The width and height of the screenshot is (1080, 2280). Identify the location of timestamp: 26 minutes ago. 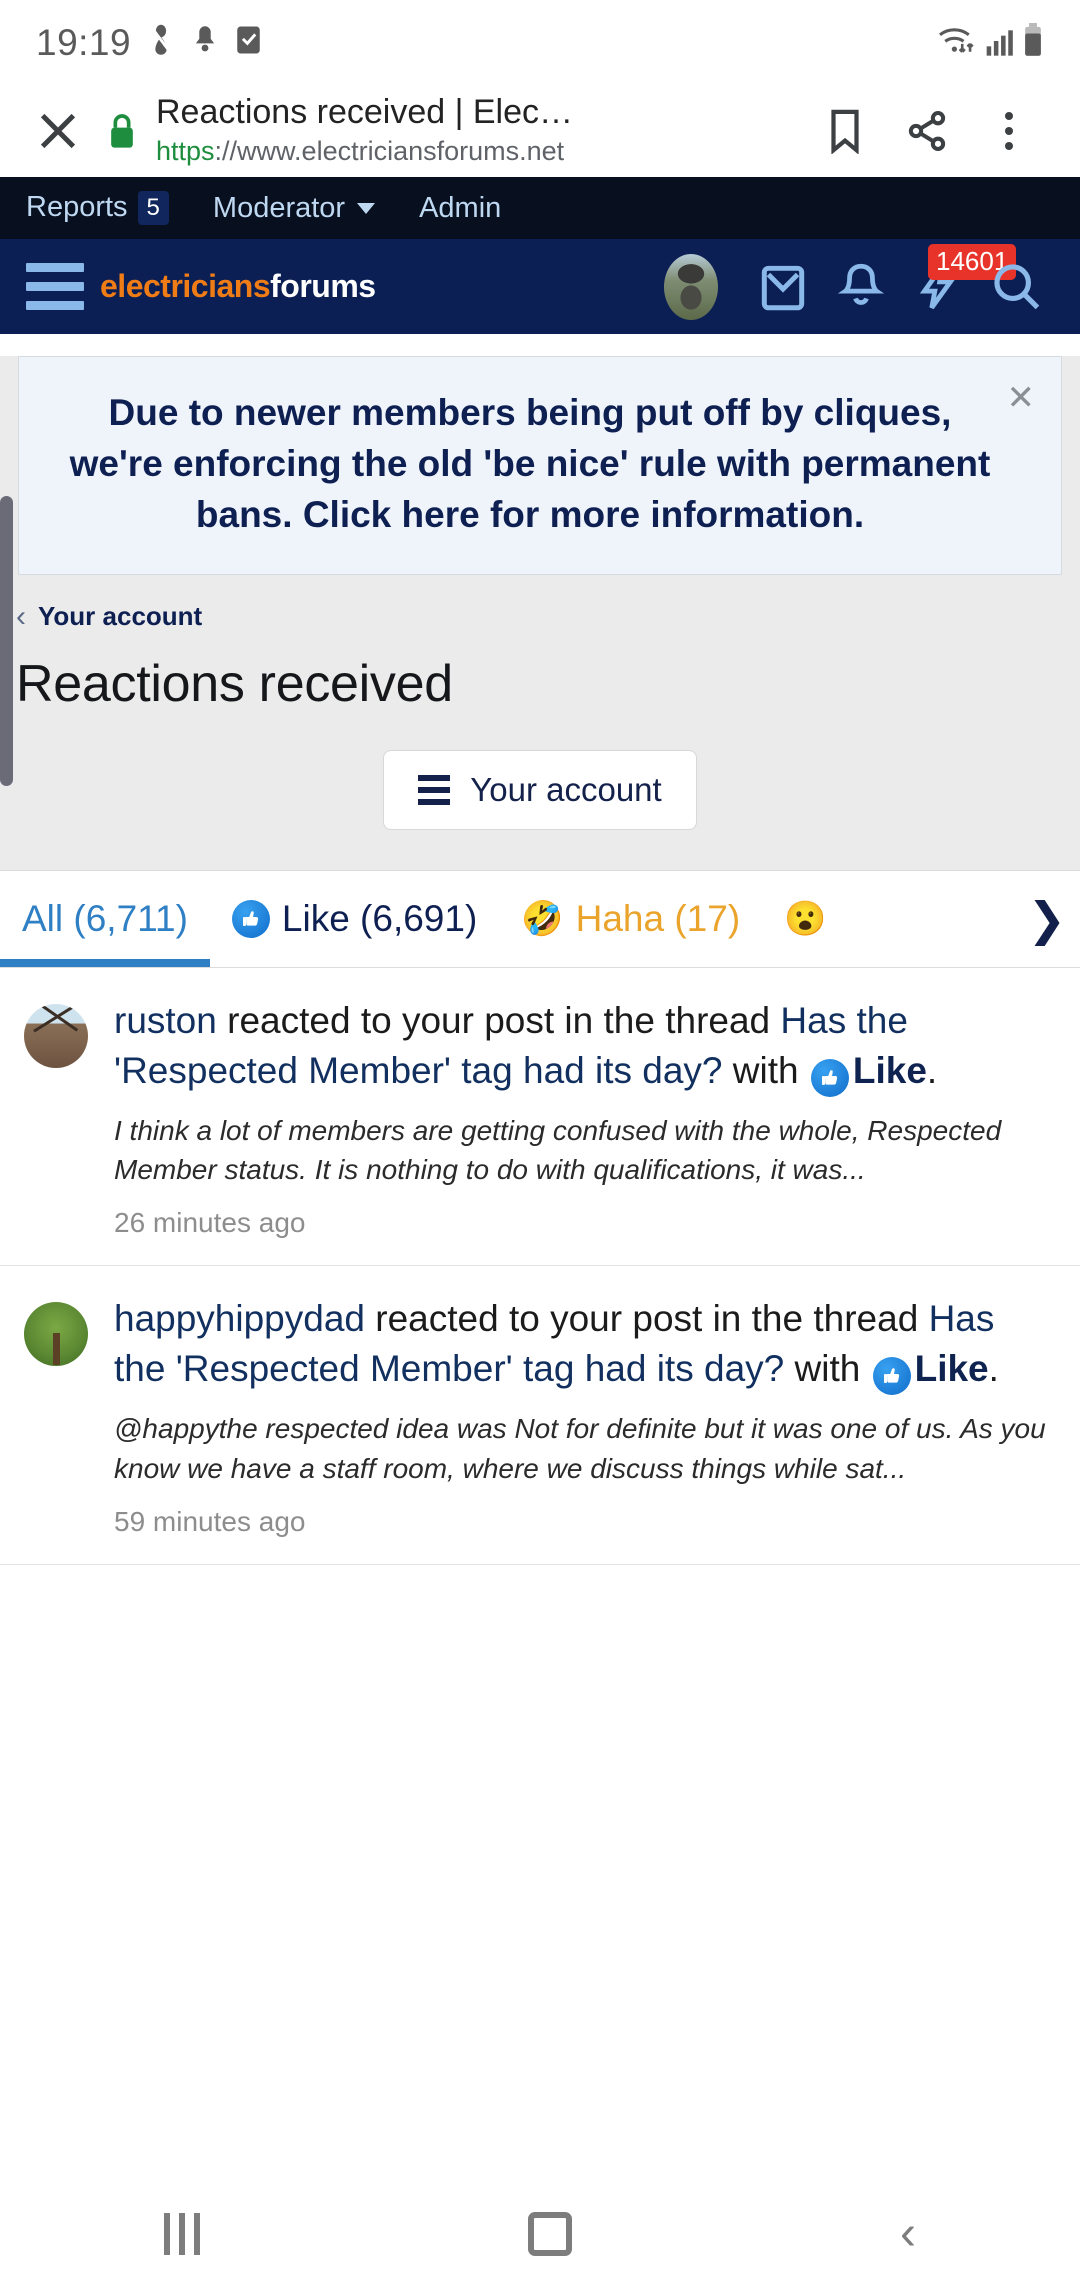
(210, 1223).